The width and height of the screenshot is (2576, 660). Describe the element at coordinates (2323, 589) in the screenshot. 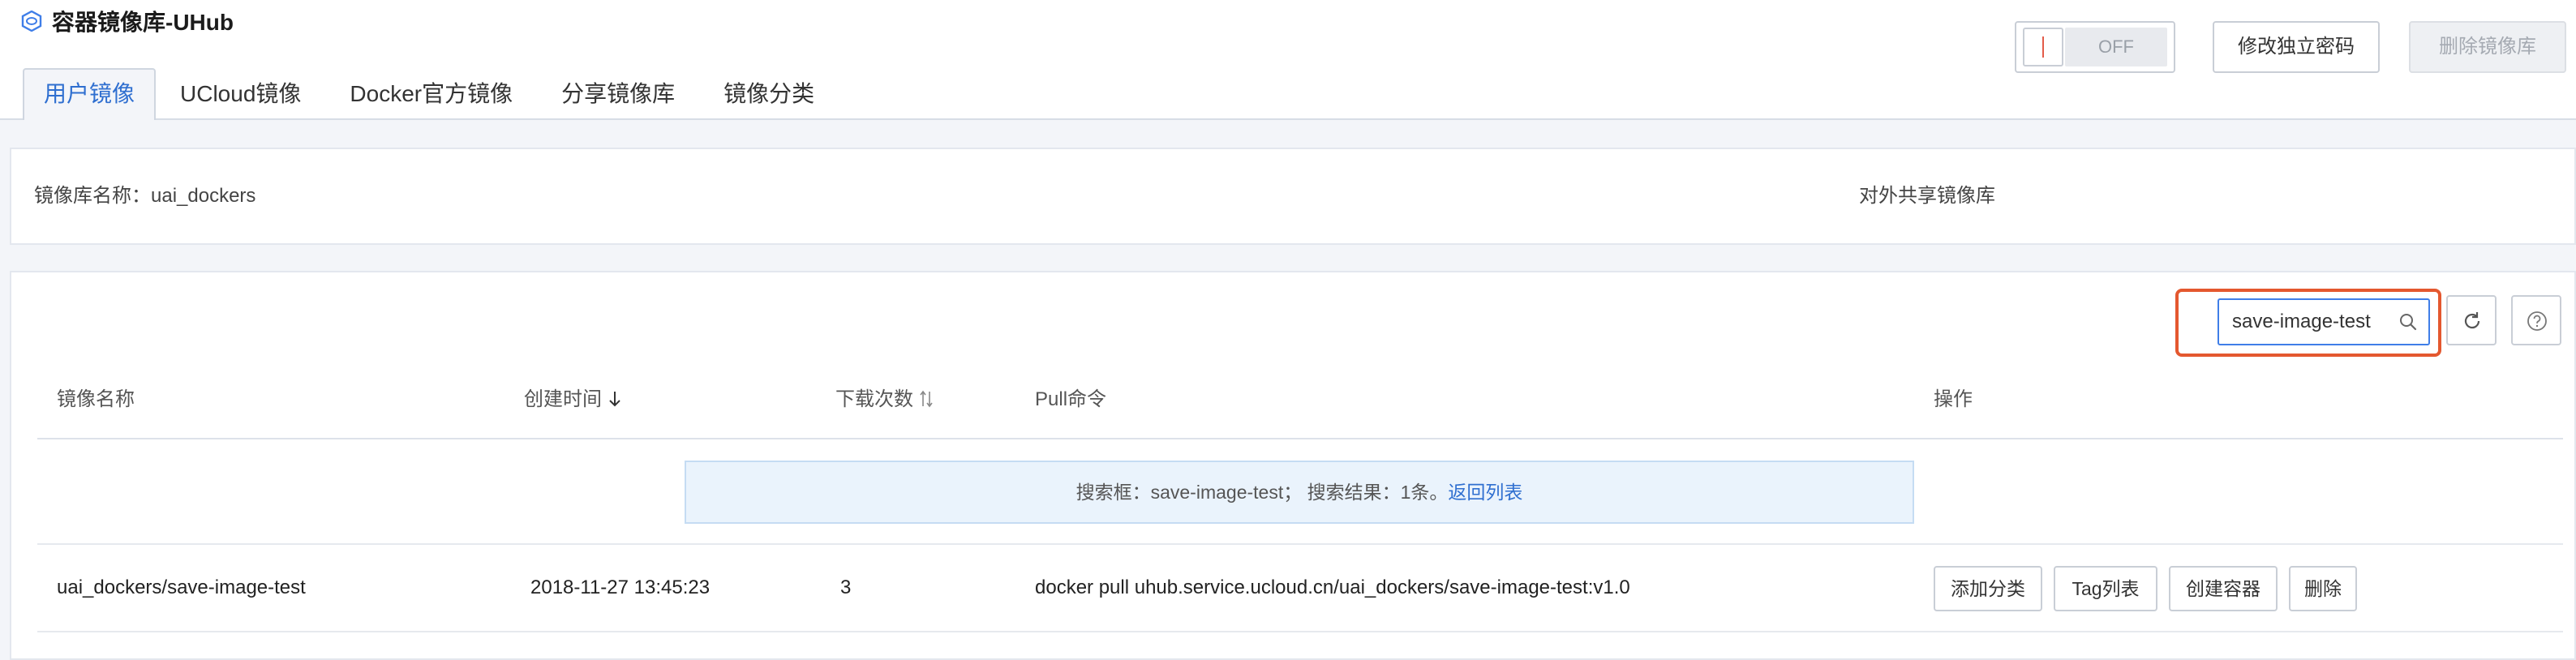

I see `delete-image-button: 删除` at that location.